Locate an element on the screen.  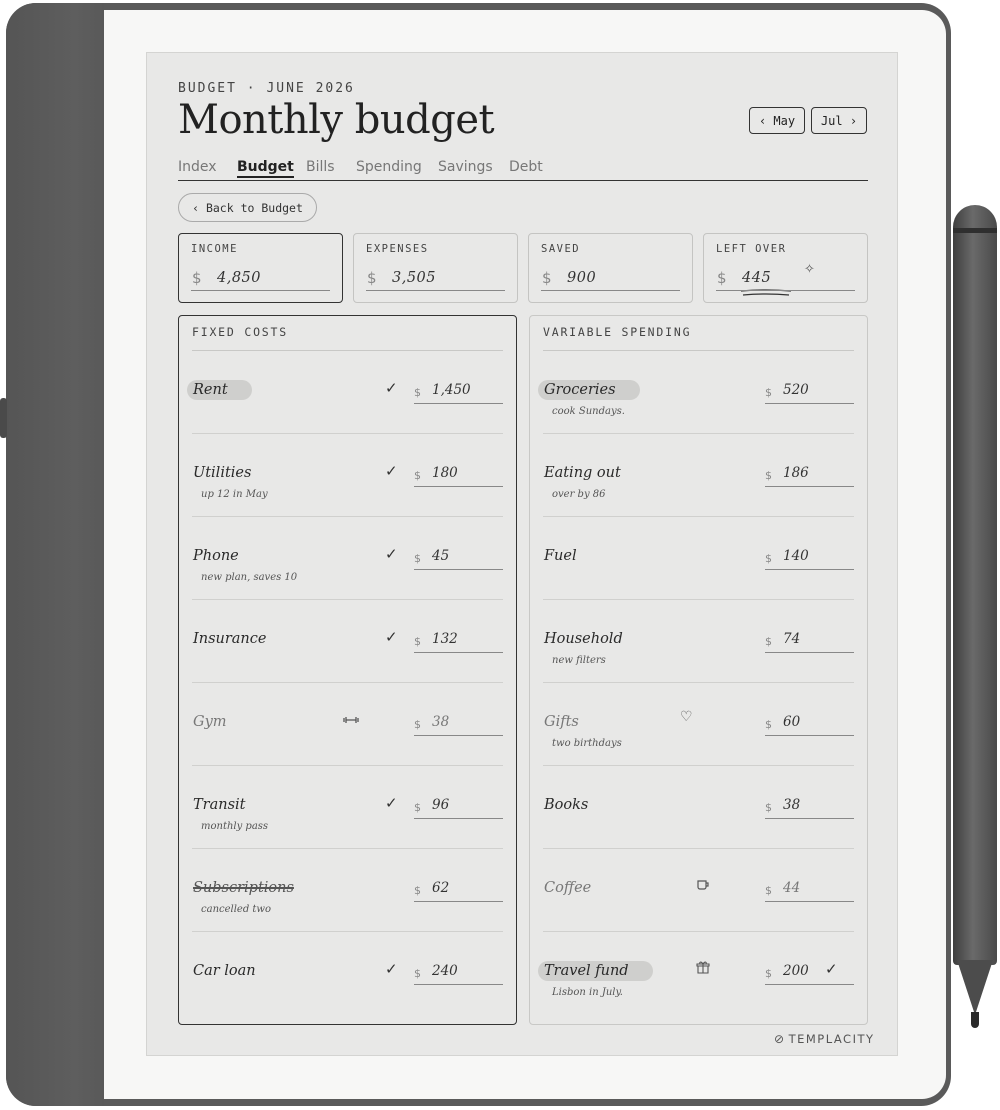
stylus-band is located at coordinates (975, 230).